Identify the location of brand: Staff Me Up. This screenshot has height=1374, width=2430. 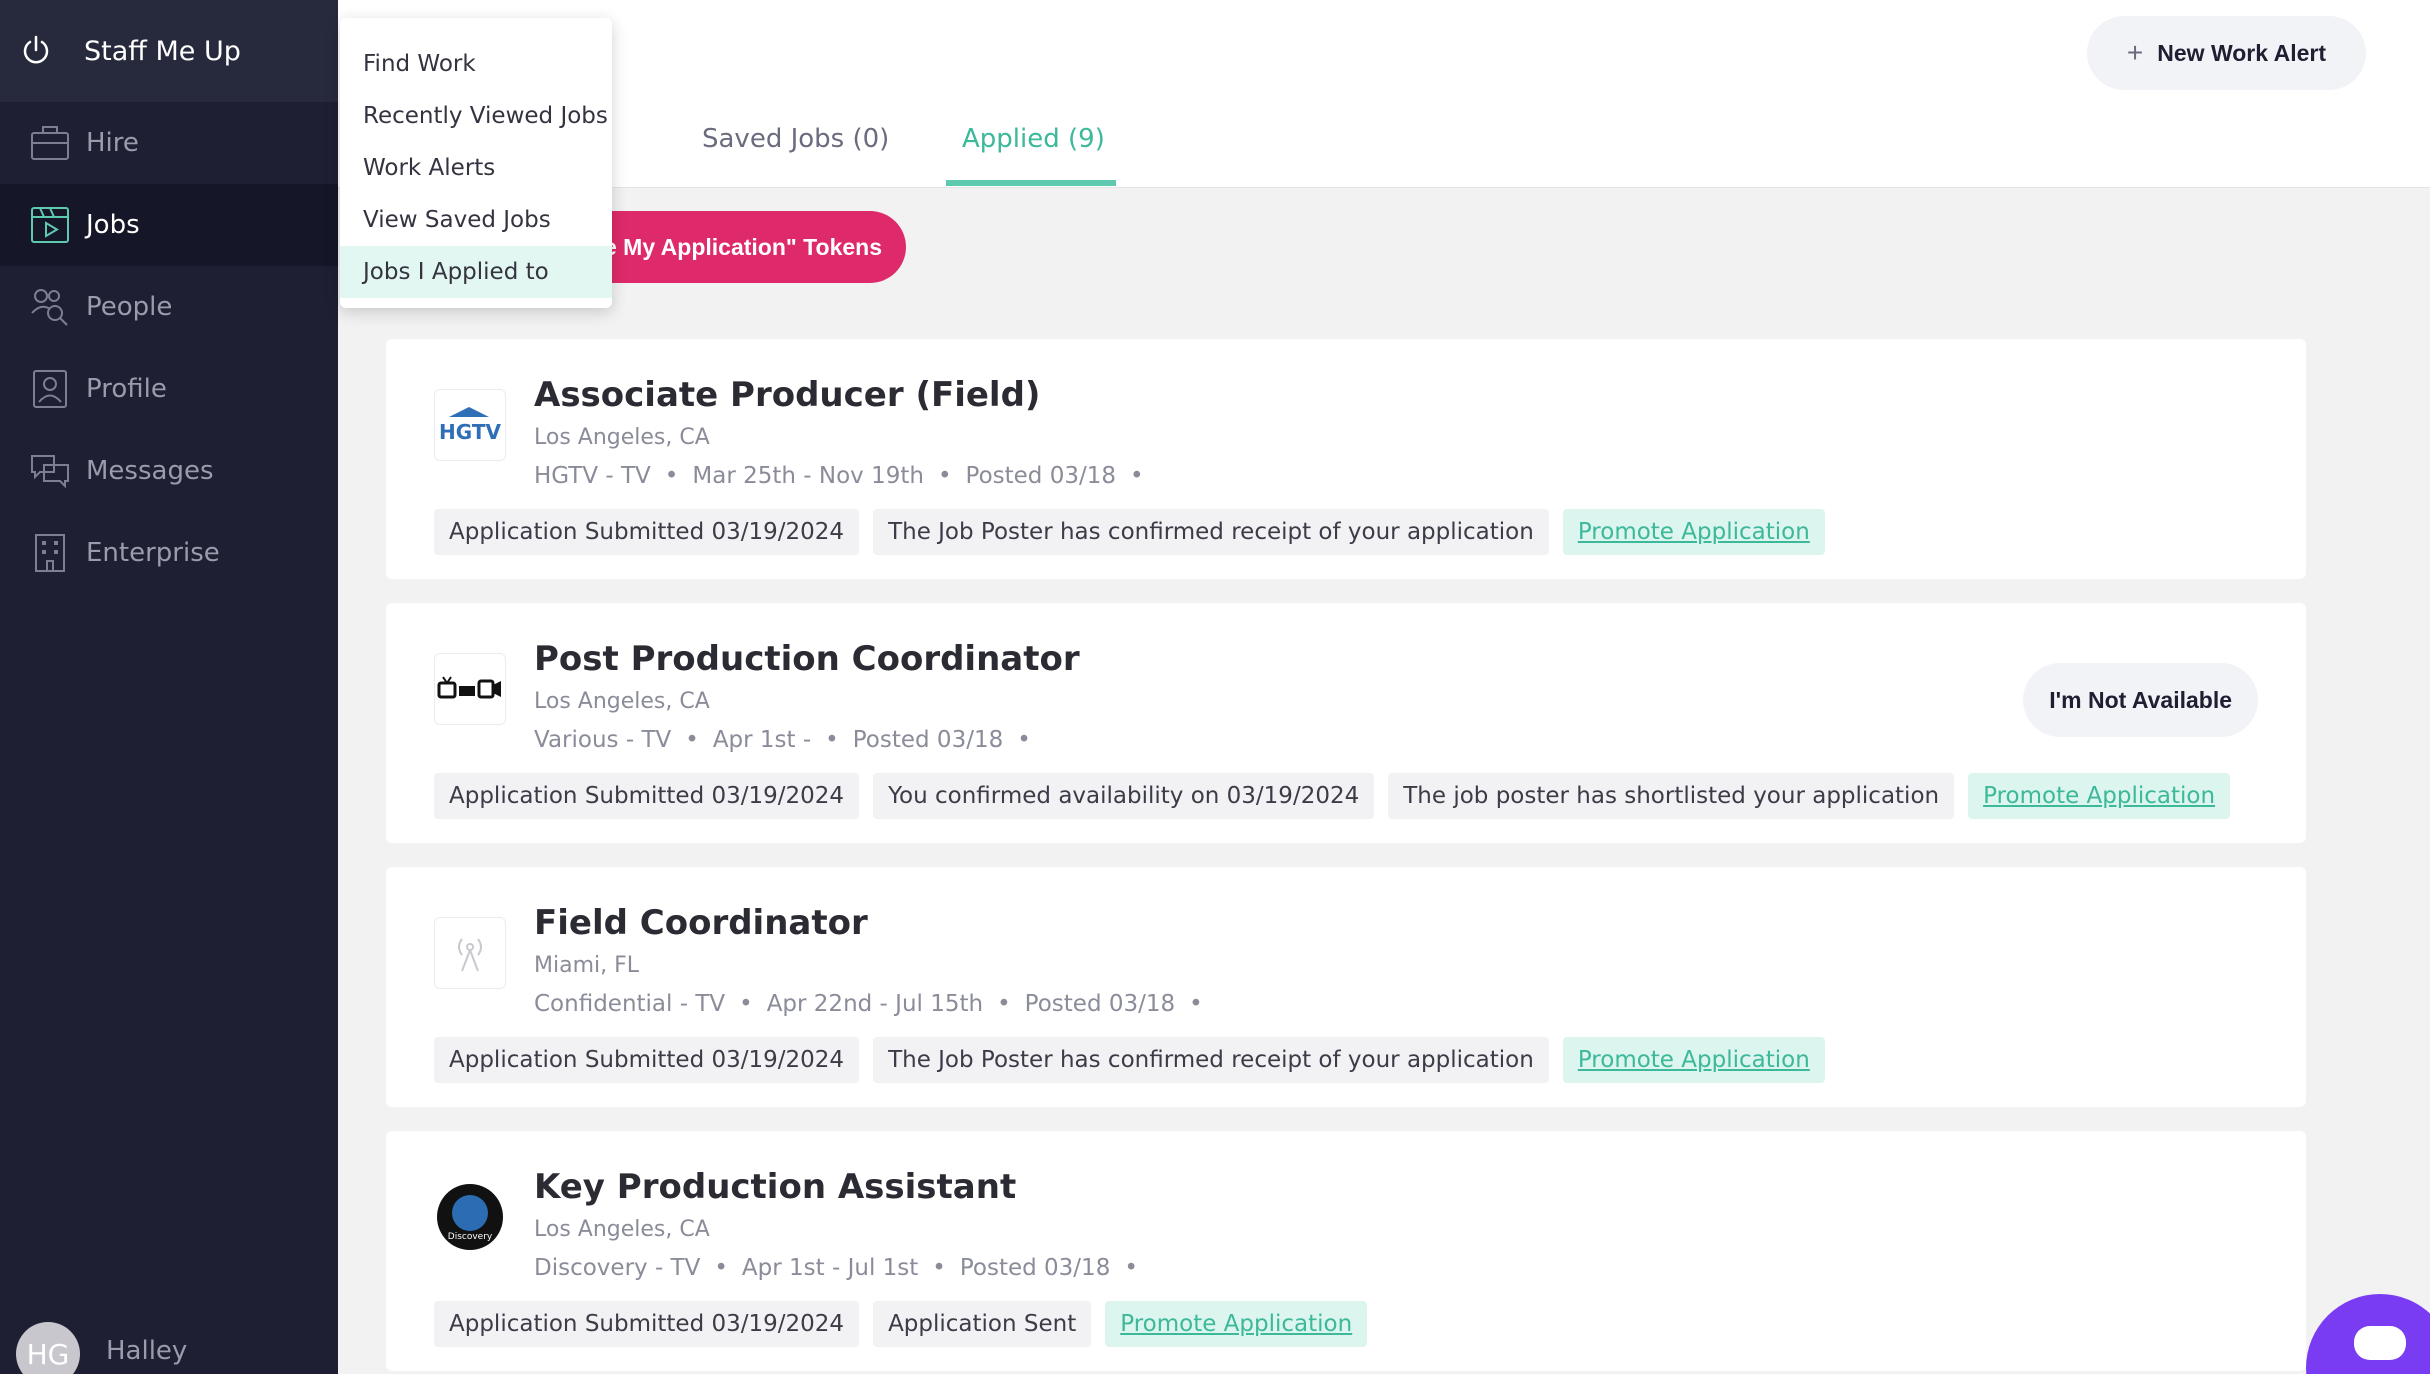
(169, 51).